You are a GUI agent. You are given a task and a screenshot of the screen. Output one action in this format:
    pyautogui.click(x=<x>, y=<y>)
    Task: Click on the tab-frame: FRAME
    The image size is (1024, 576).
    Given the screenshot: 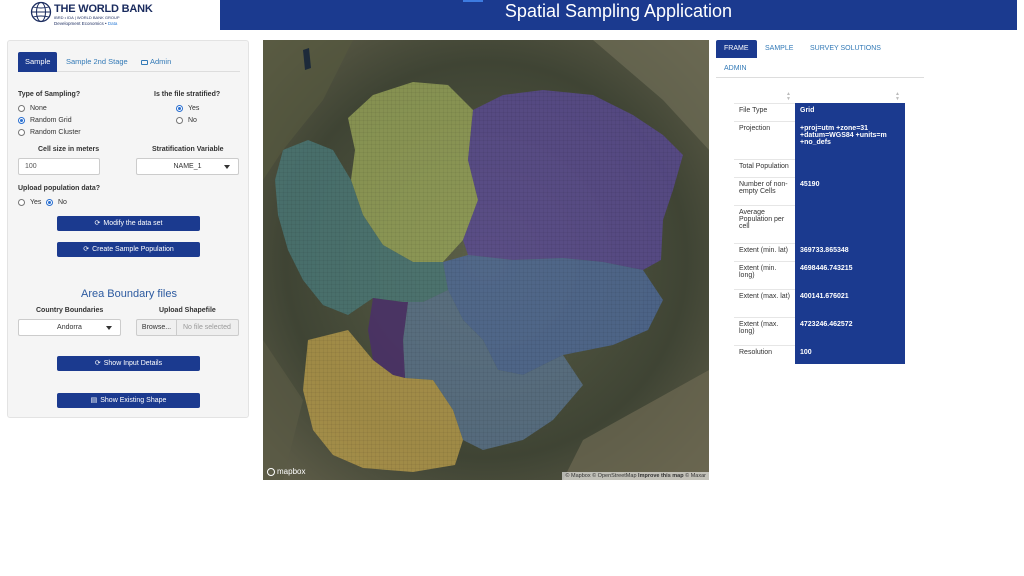 What is the action you would take?
    pyautogui.click(x=736, y=49)
    